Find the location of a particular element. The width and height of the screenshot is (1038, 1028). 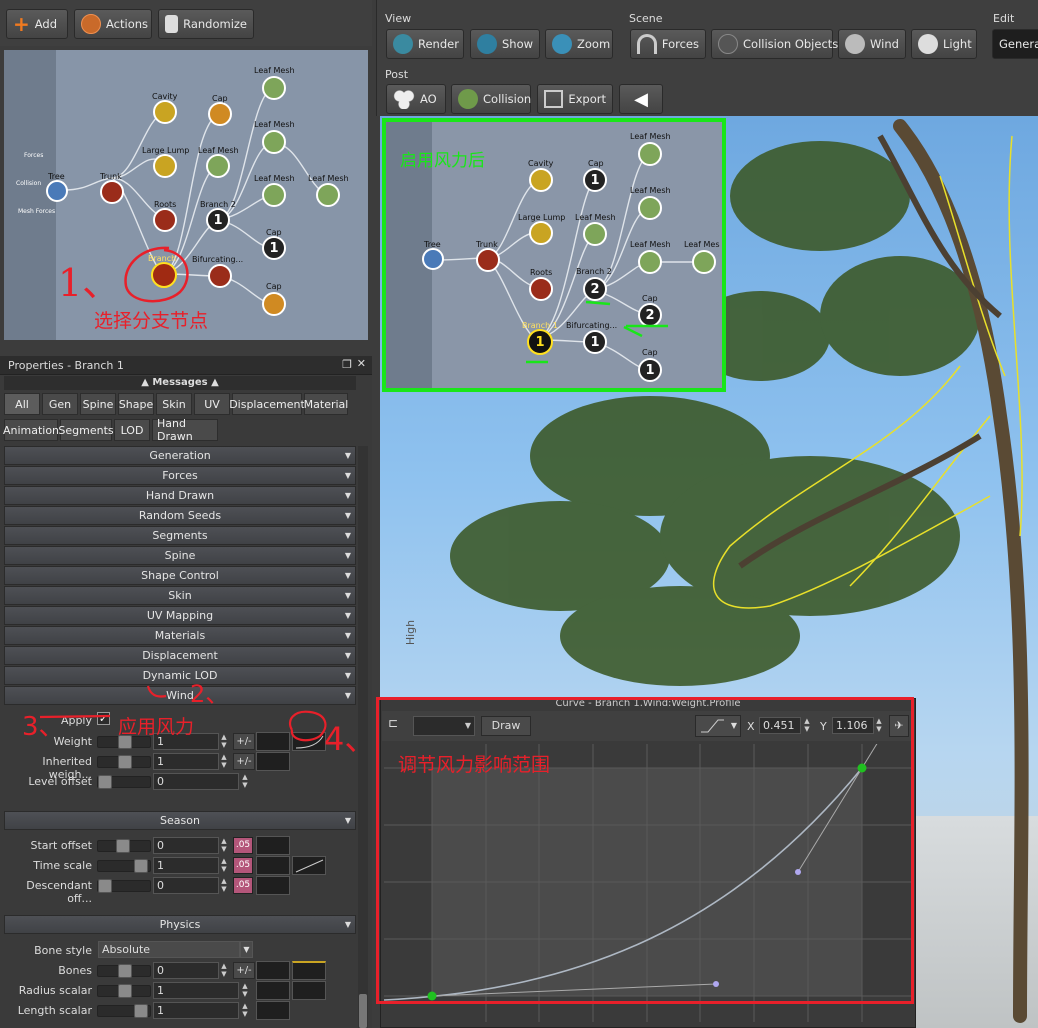

magnet-icon is located at coordinates (647, 44).